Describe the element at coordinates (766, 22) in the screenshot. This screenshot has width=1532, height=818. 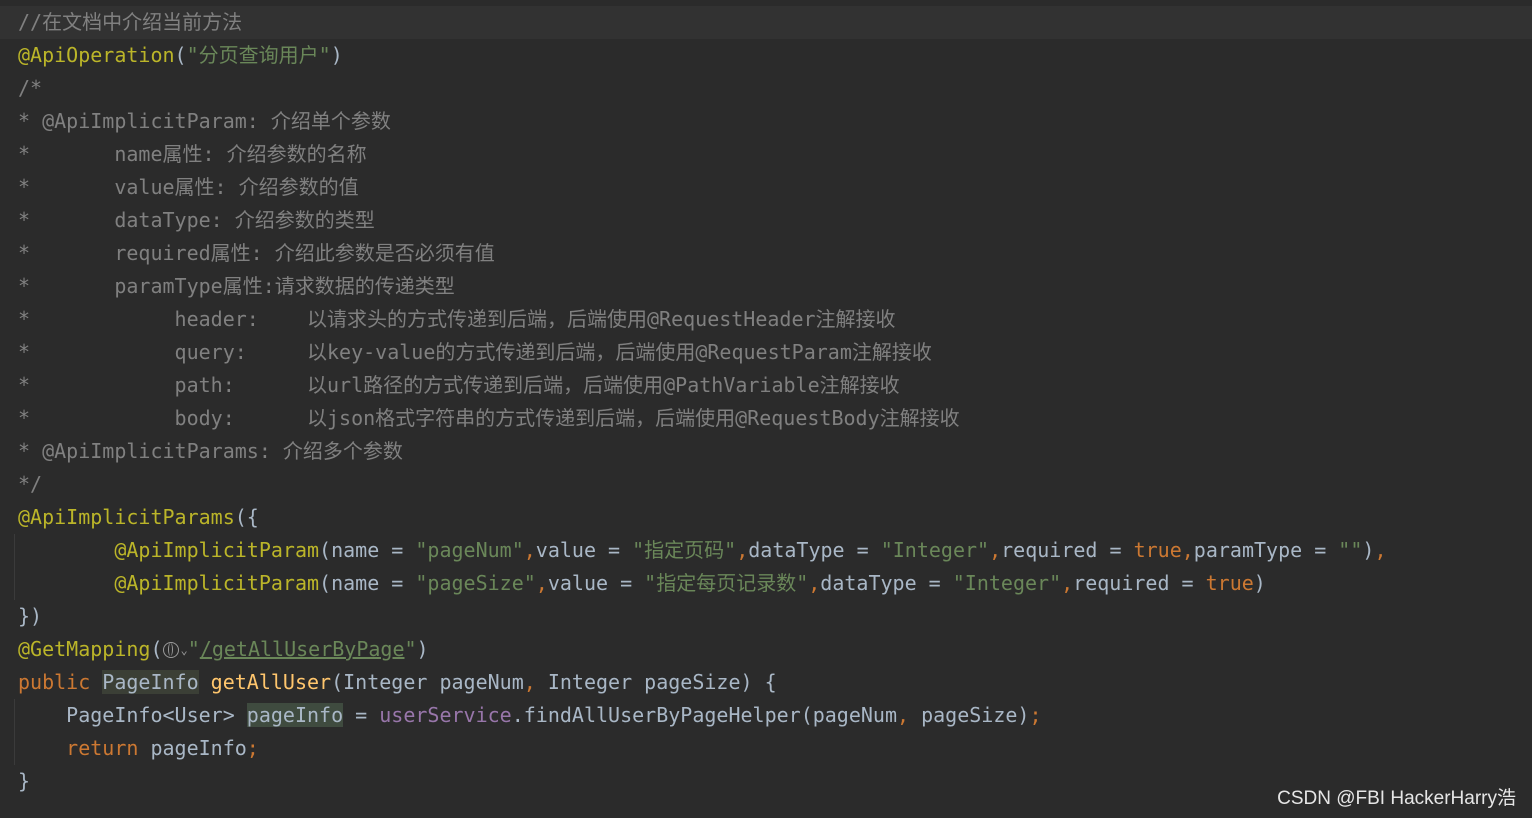
I see `code-line-1: //在文档中介绍当前方法` at that location.